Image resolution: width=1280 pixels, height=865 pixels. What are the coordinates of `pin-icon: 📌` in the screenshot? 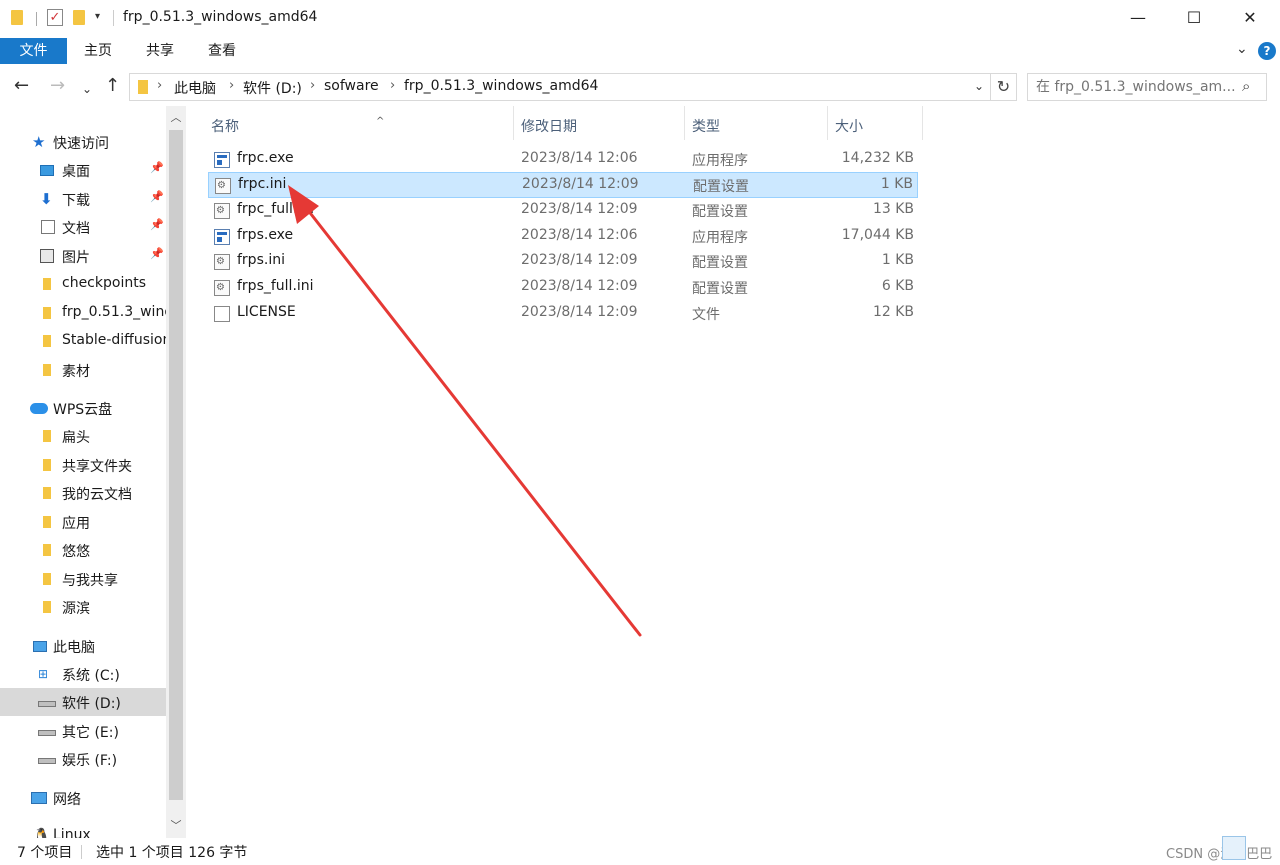 It's located at (157, 224).